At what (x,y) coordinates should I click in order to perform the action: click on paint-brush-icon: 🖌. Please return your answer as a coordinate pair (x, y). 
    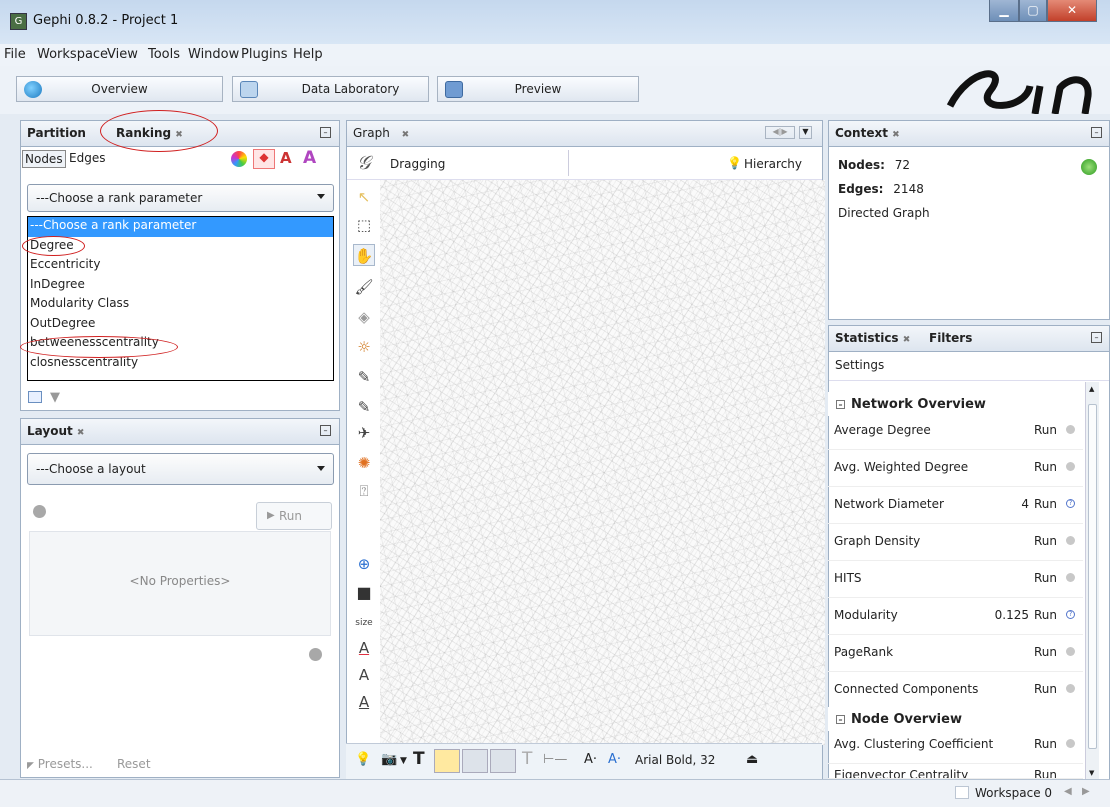
    Looking at the image, I should click on (364, 287).